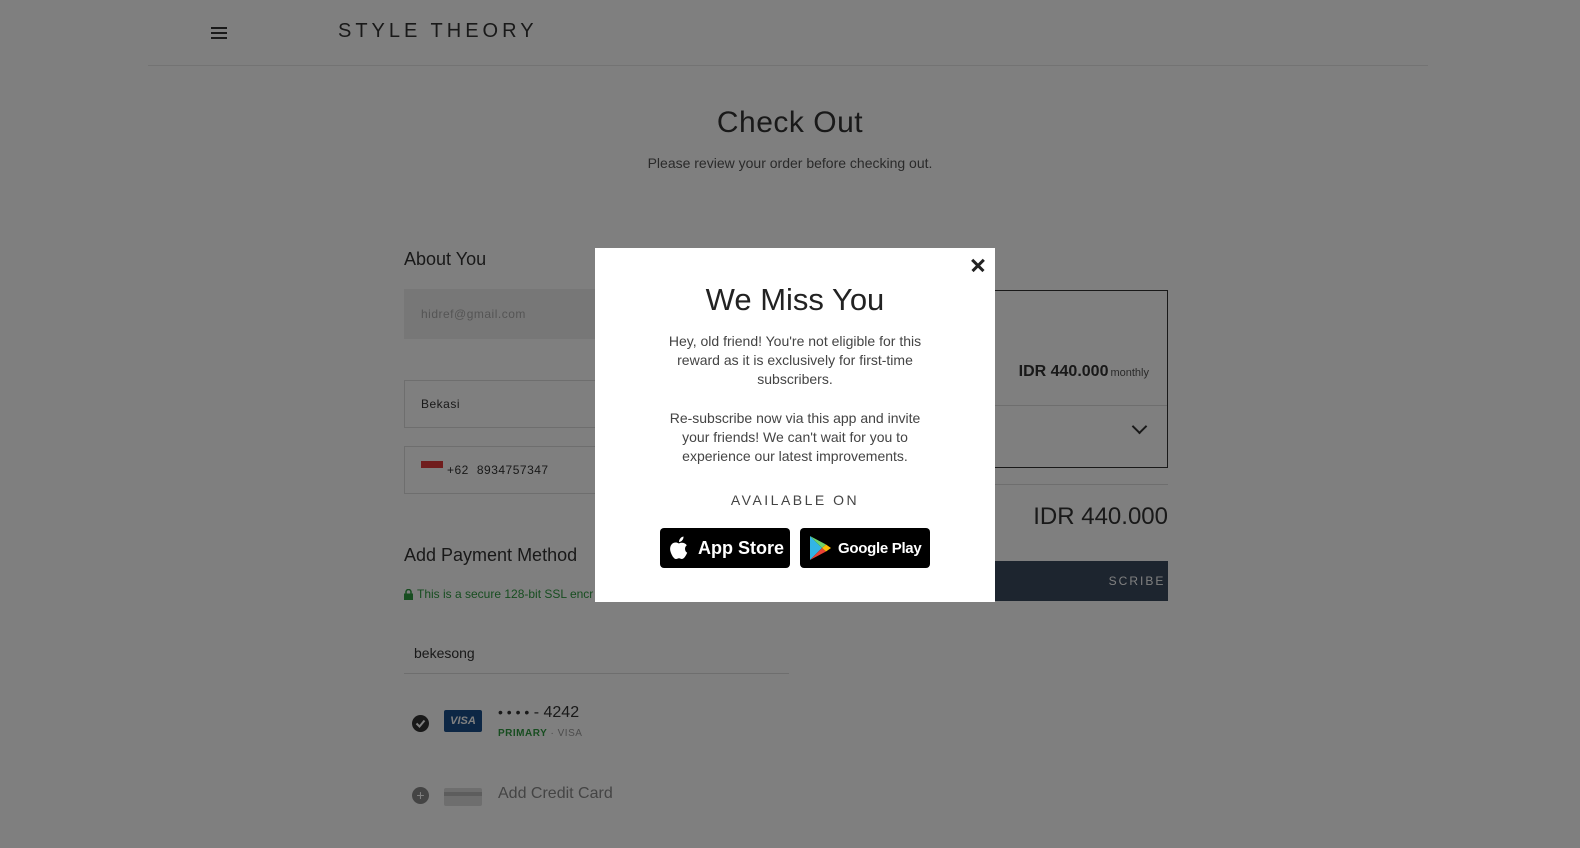 Image resolution: width=1580 pixels, height=848 pixels. I want to click on available-on-label: AVAILABLE ON, so click(795, 500).